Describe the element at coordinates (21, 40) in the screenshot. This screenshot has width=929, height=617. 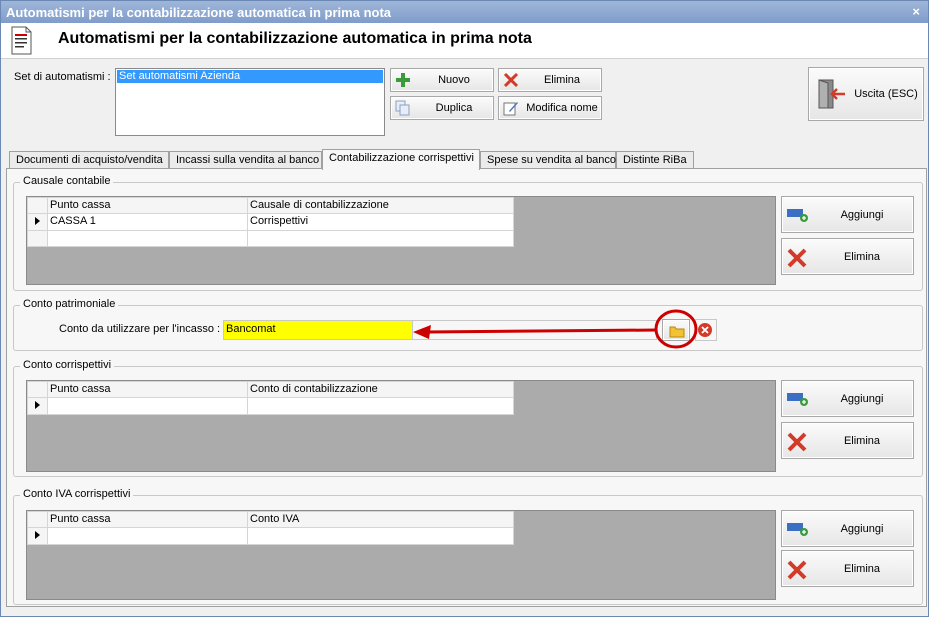
I see `document-icon` at that location.